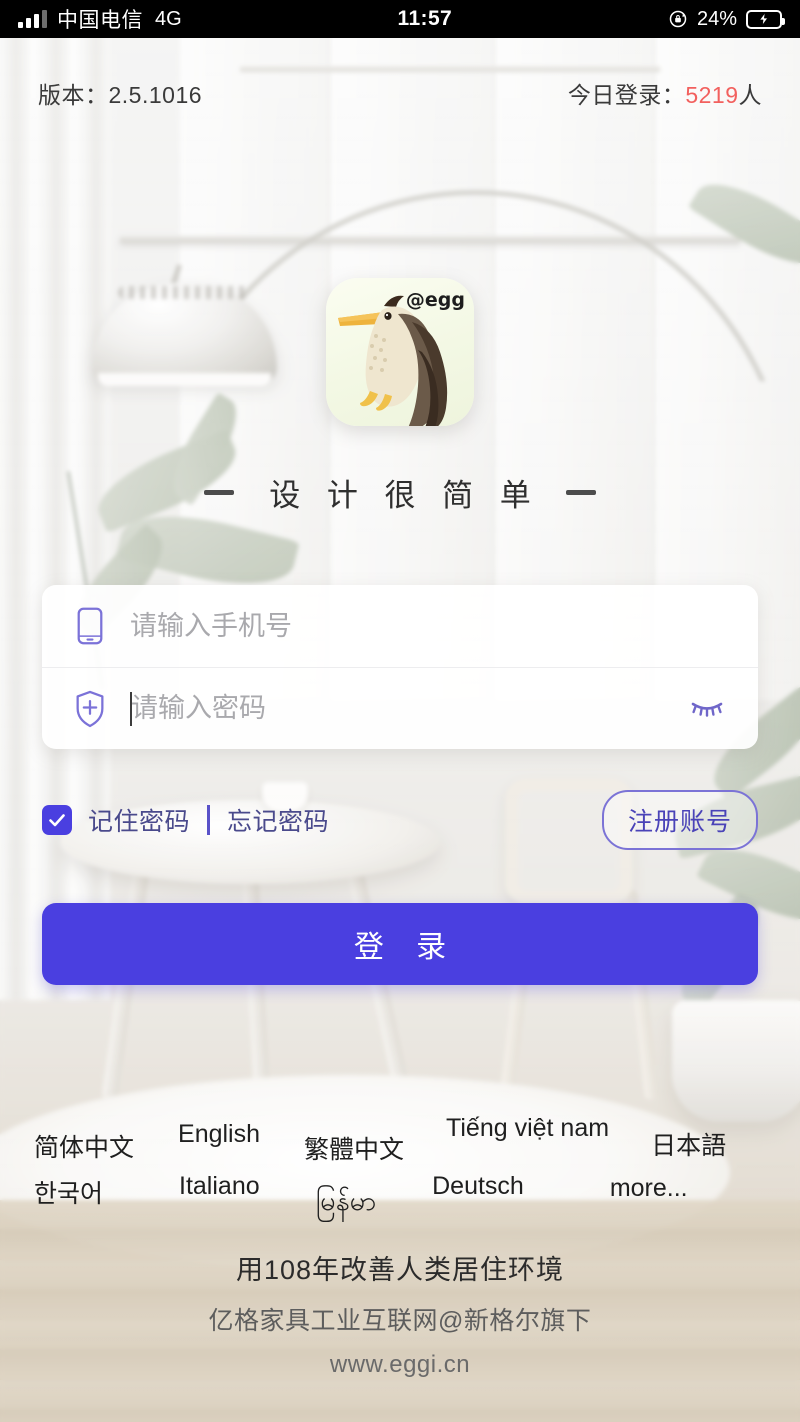 Image resolution: width=800 pixels, height=1422 pixels. Describe the element at coordinates (278, 820) in the screenshot. I see `forgot-password-link: 忘记密码` at that location.